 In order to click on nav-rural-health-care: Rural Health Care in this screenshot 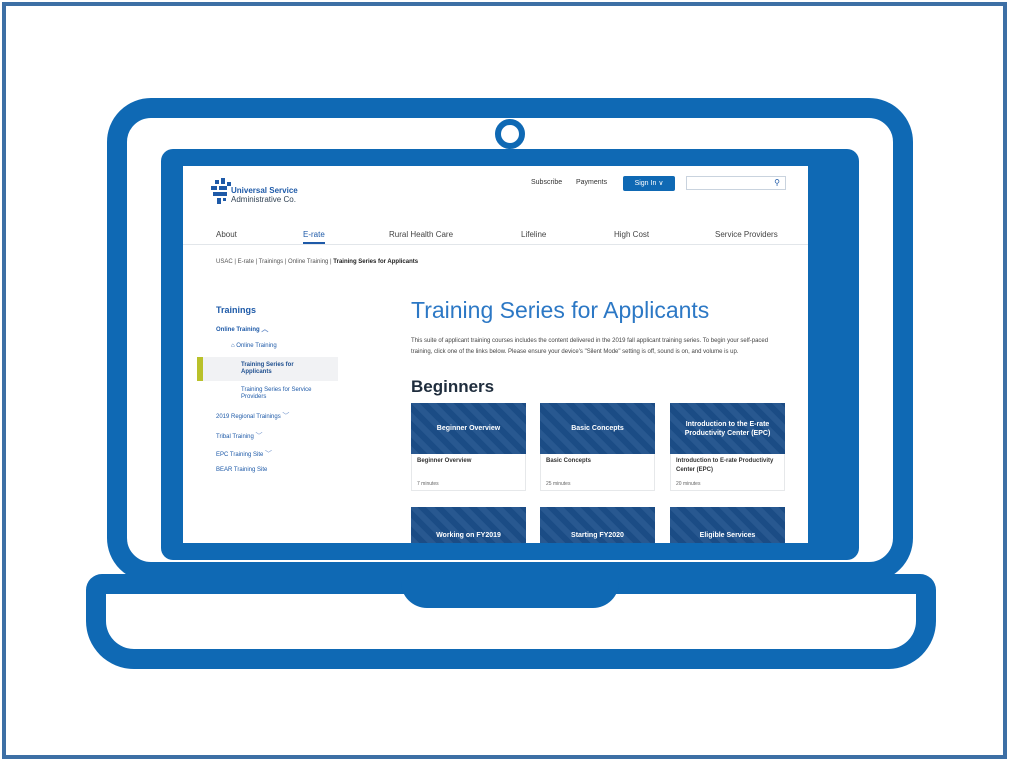, I will do `click(421, 234)`.